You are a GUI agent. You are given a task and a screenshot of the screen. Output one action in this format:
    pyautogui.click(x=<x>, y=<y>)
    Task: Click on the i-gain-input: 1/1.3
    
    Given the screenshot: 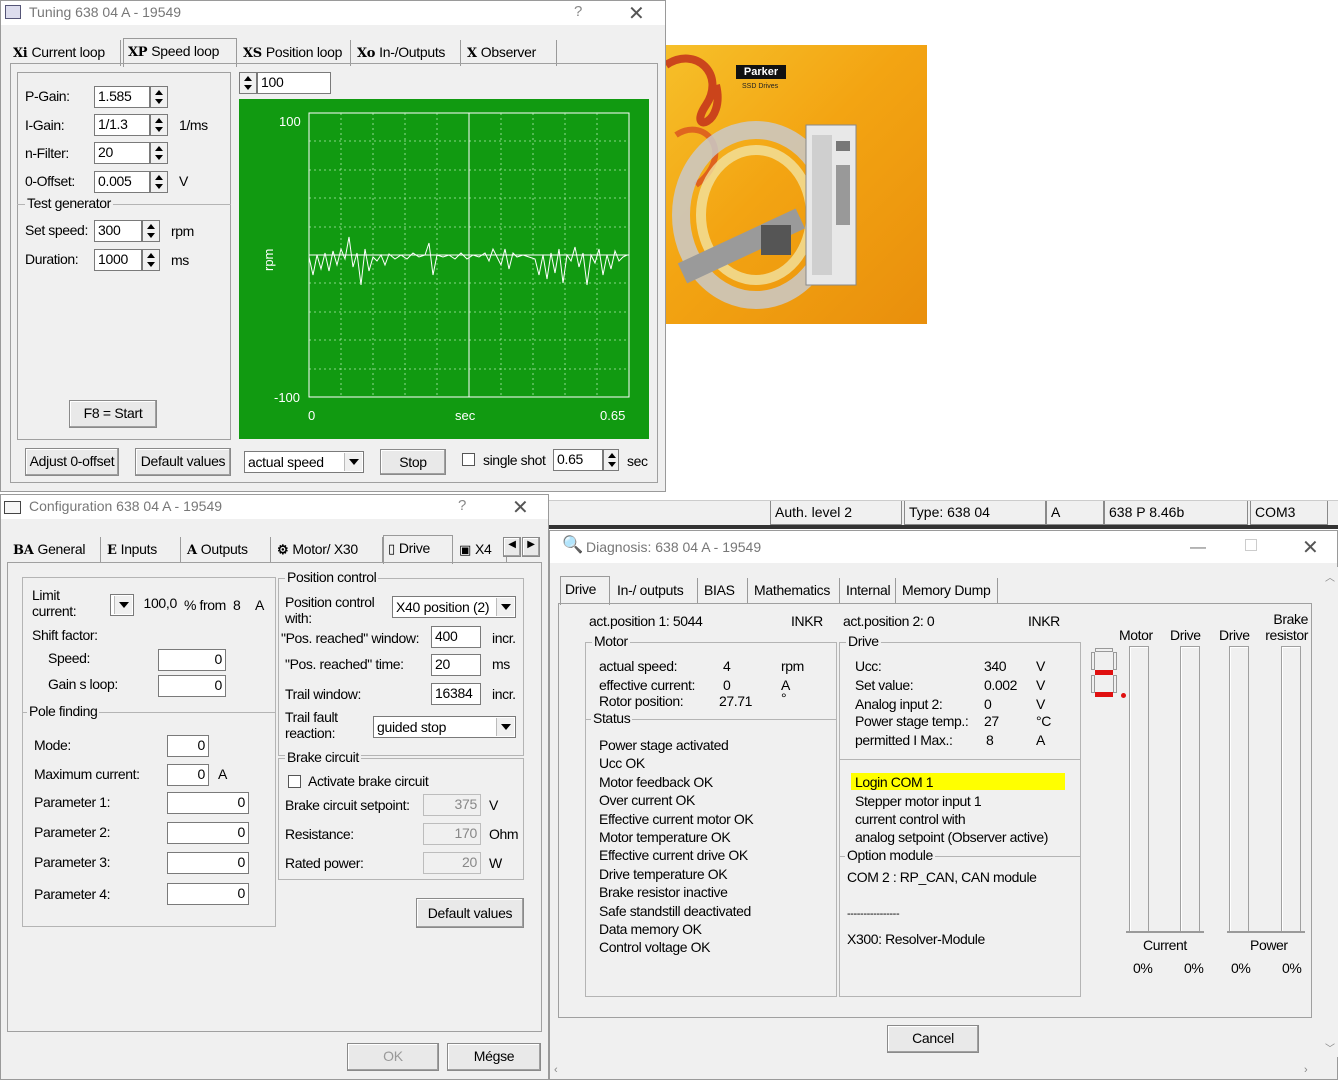 What is the action you would take?
    pyautogui.click(x=122, y=125)
    